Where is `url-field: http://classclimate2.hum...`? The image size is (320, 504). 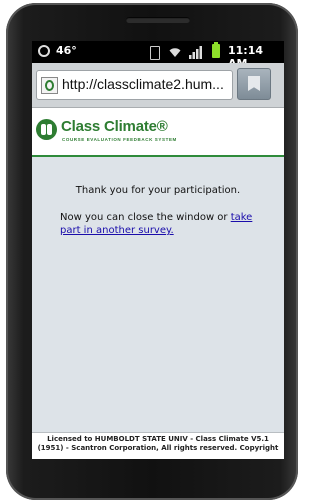
url-field: http://classclimate2.hum... is located at coordinates (134, 85).